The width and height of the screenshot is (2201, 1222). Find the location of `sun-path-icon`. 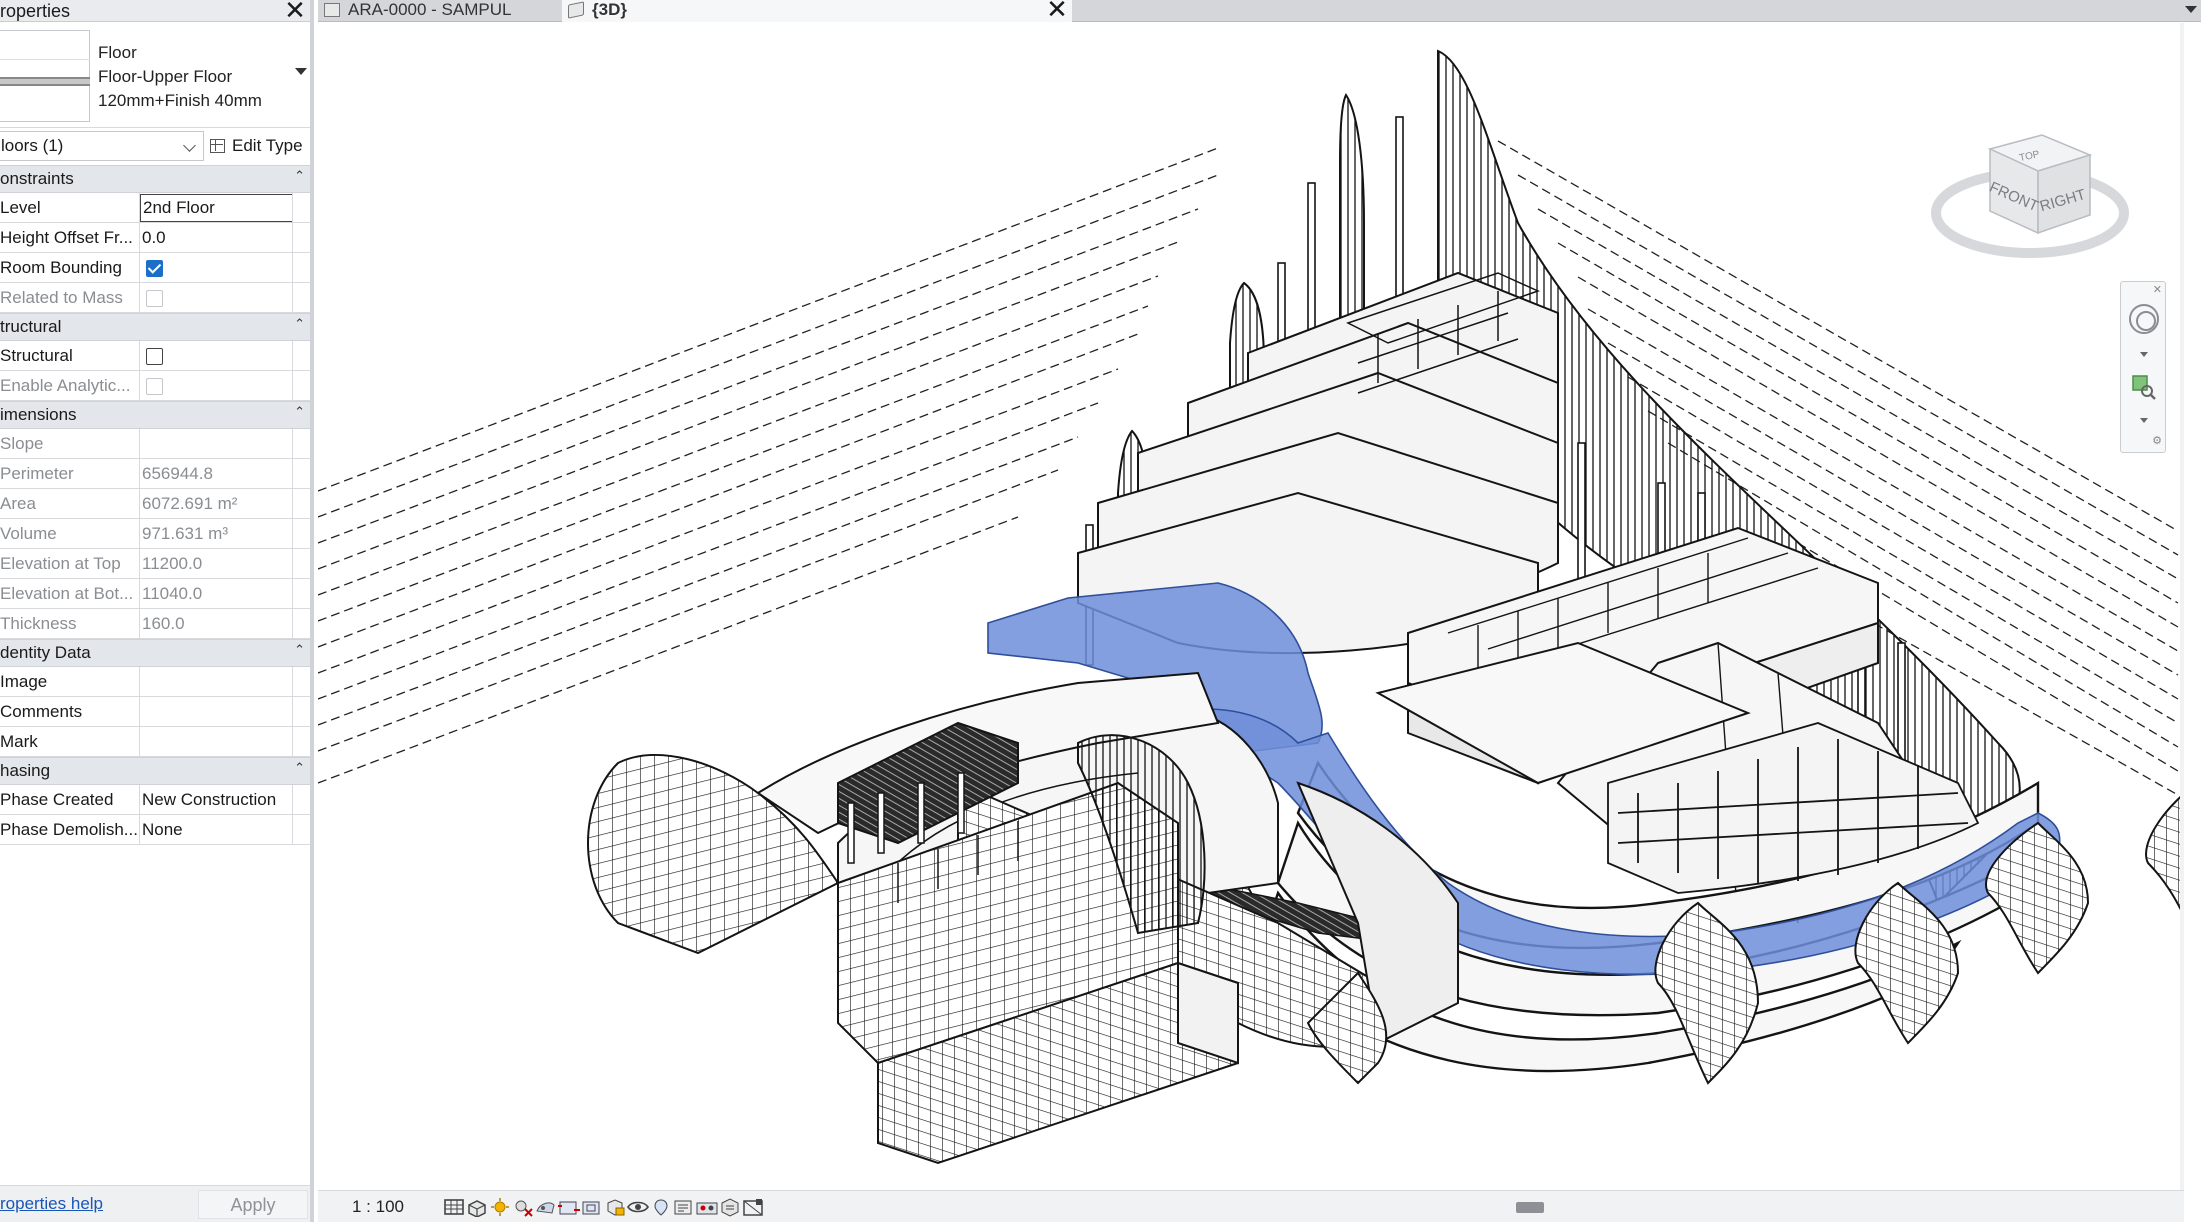

sun-path-icon is located at coordinates (500, 1207).